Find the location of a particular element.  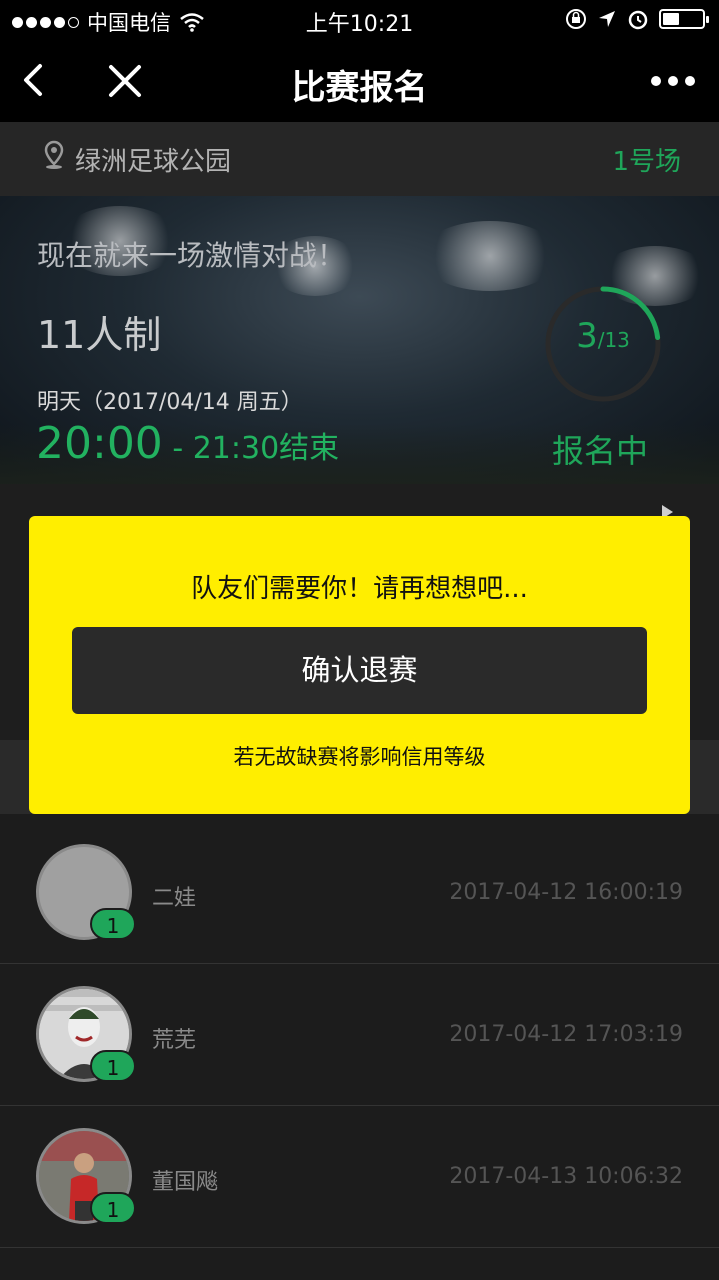

status-bar: 中国电信 上午10:21 is located at coordinates (359, 20).